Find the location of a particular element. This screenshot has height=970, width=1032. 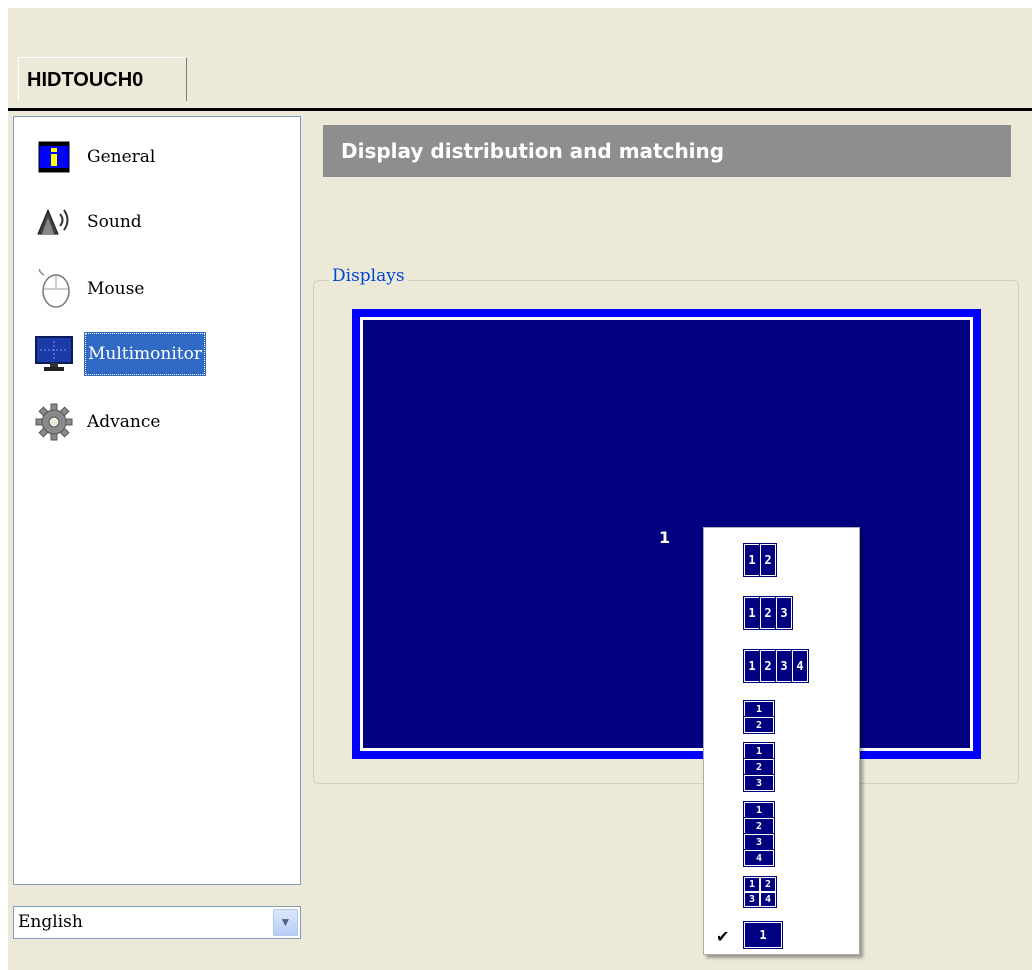

sidebar-item-label: Multimonitor is located at coordinates (145, 354).